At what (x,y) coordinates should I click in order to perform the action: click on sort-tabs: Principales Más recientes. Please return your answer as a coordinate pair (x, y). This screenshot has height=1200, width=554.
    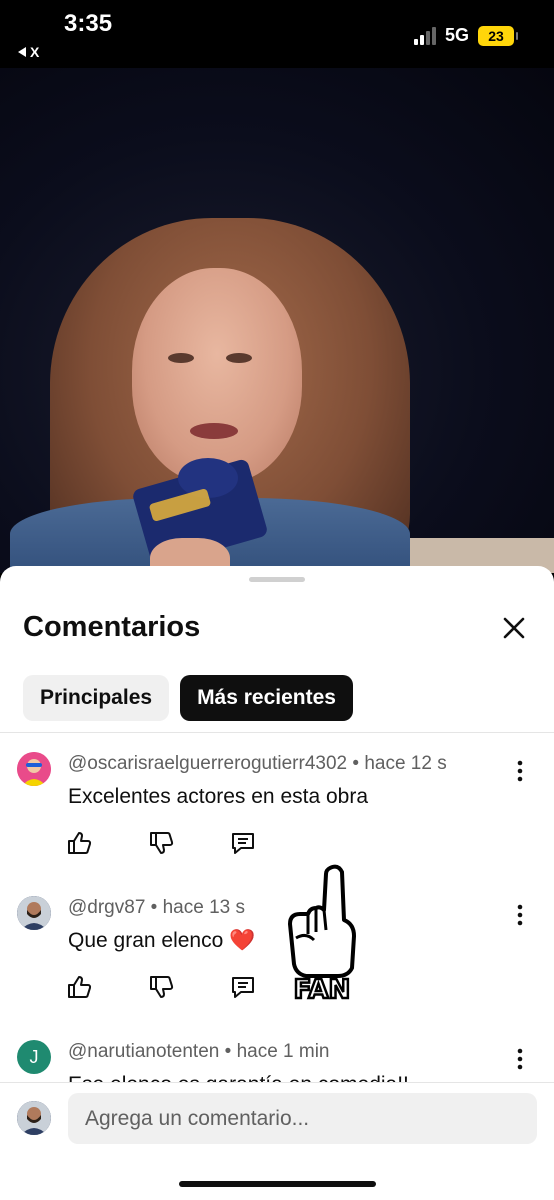
    Looking at the image, I should click on (188, 698).